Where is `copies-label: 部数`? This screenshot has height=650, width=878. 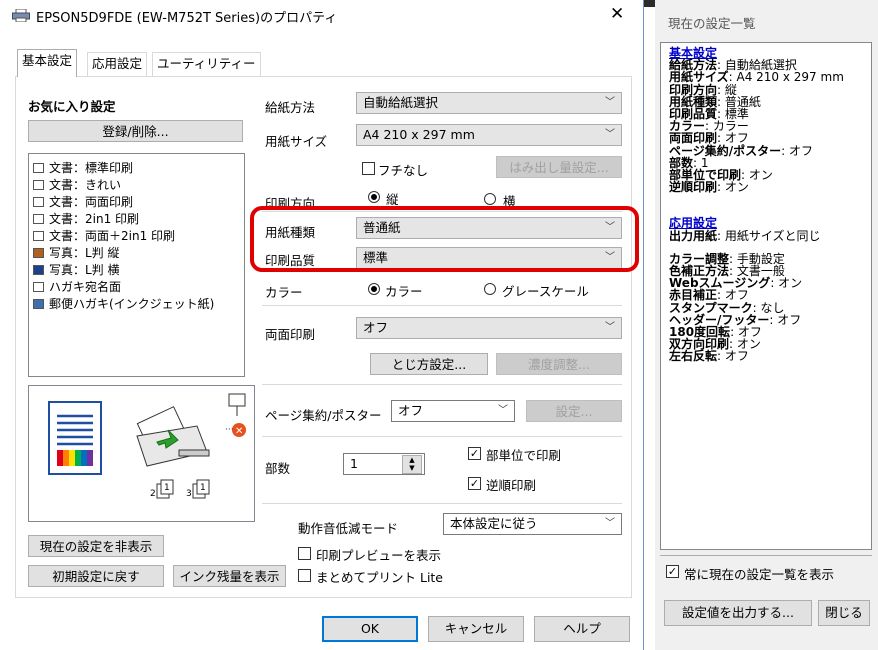
copies-label: 部数 is located at coordinates (278, 468).